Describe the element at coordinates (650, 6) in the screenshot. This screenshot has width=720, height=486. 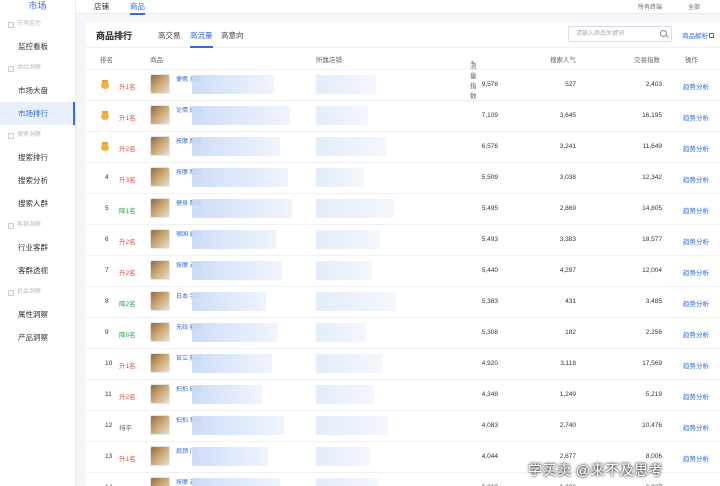
I see `terminal-select: 所有终端` at that location.